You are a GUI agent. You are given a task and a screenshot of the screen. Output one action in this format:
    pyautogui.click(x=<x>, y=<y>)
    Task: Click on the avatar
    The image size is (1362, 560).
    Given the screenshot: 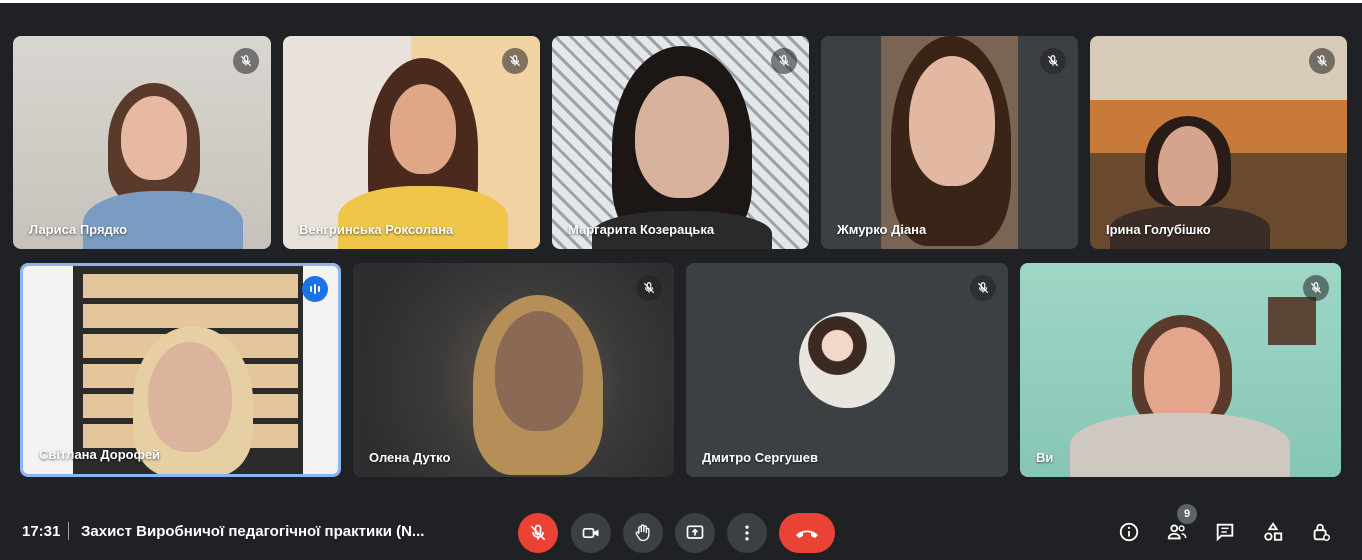 What is the action you would take?
    pyautogui.click(x=847, y=360)
    